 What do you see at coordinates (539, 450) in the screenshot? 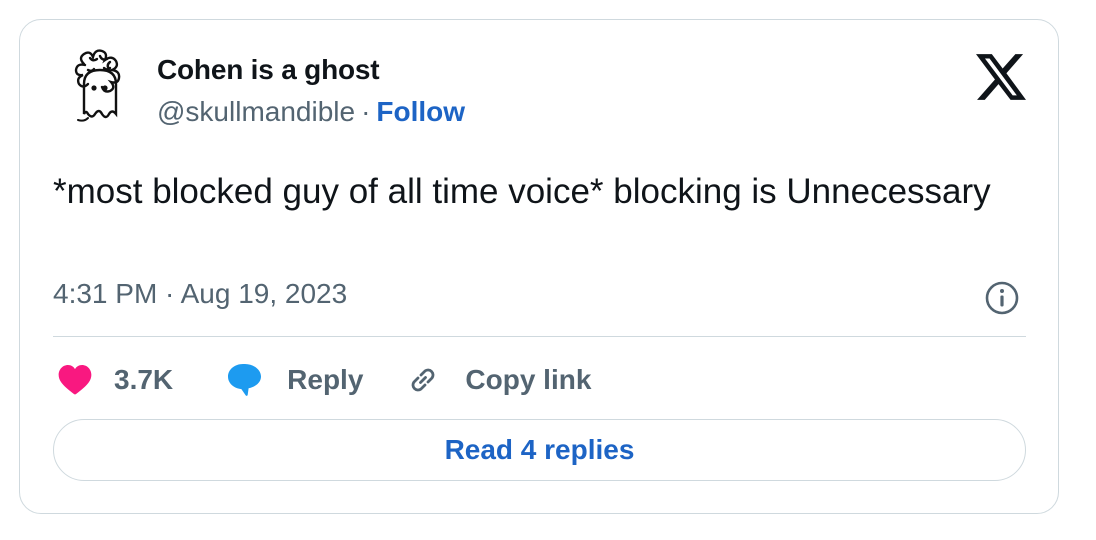
I see `read-replies-button: Read 4 replies` at bounding box center [539, 450].